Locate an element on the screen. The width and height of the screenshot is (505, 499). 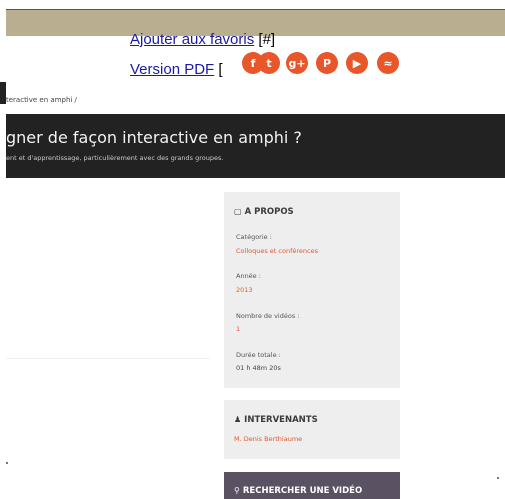
rss-icon: ≈ is located at coordinates (388, 63).